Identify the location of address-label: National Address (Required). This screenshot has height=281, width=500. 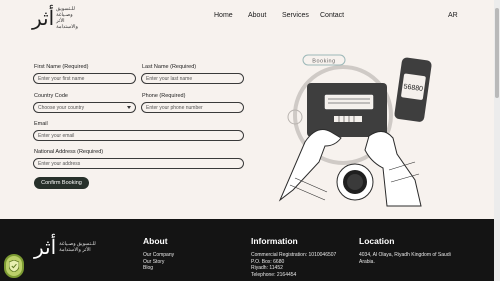
(69, 152).